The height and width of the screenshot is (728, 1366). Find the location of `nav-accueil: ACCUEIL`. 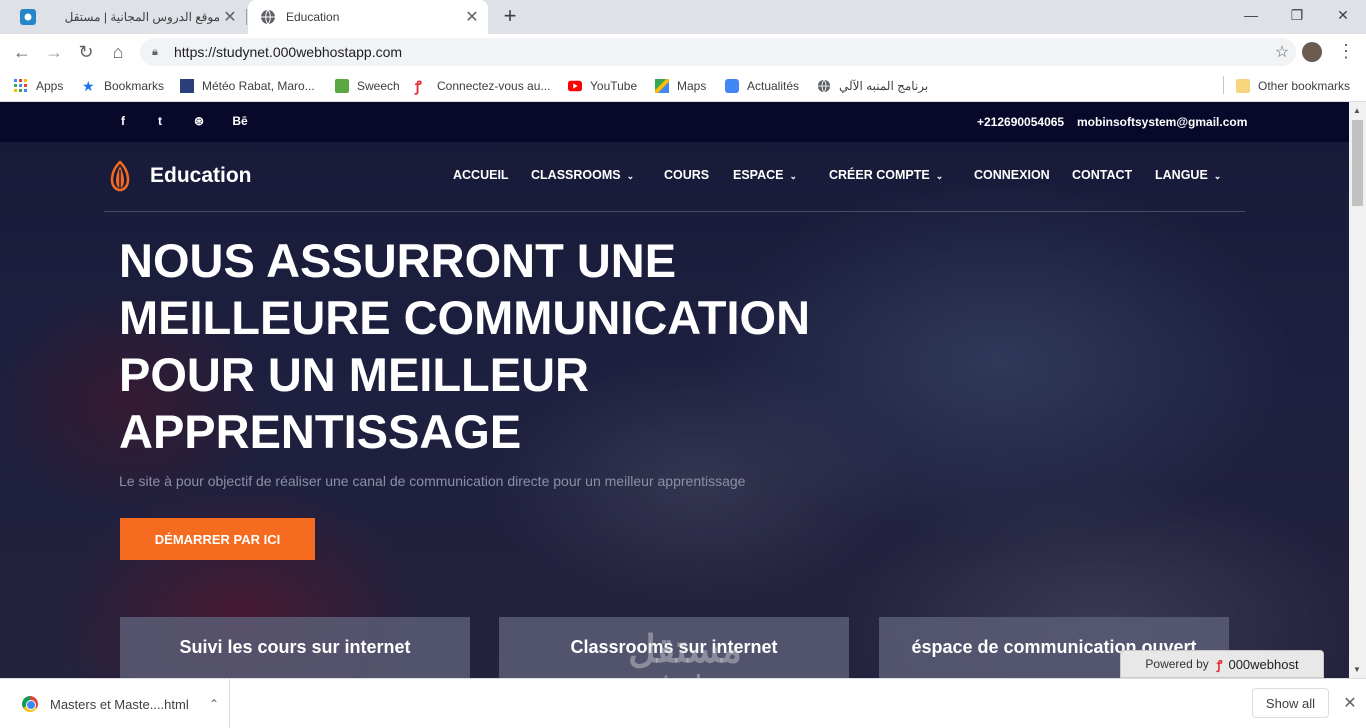

nav-accueil: ACCUEIL is located at coordinates (481, 175).